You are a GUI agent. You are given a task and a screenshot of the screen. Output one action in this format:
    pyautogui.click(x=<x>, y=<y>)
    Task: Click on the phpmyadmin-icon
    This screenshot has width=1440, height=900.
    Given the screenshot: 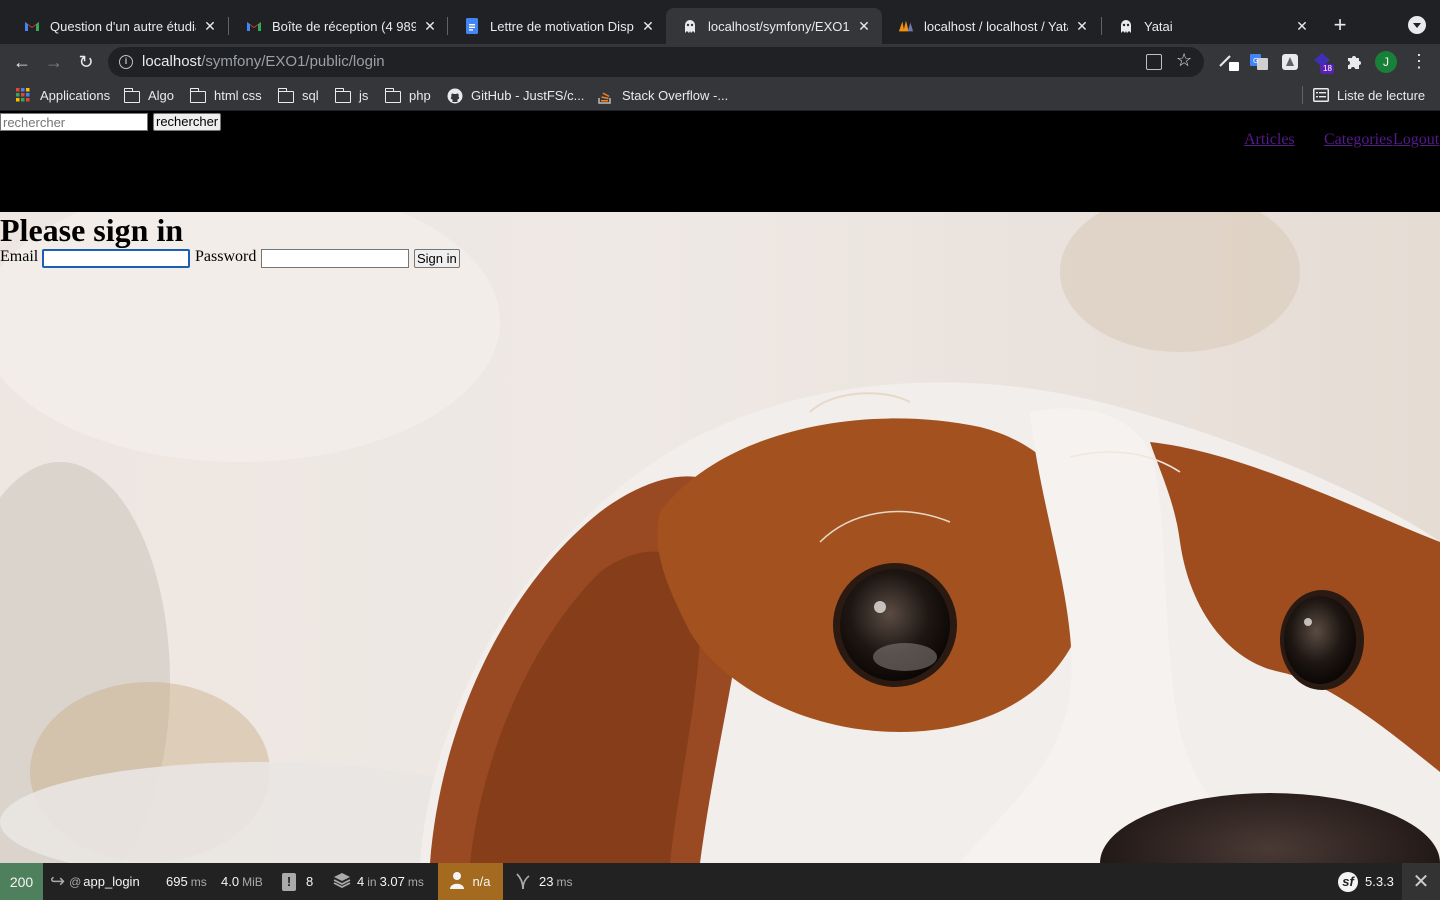 What is the action you would take?
    pyautogui.click(x=906, y=26)
    